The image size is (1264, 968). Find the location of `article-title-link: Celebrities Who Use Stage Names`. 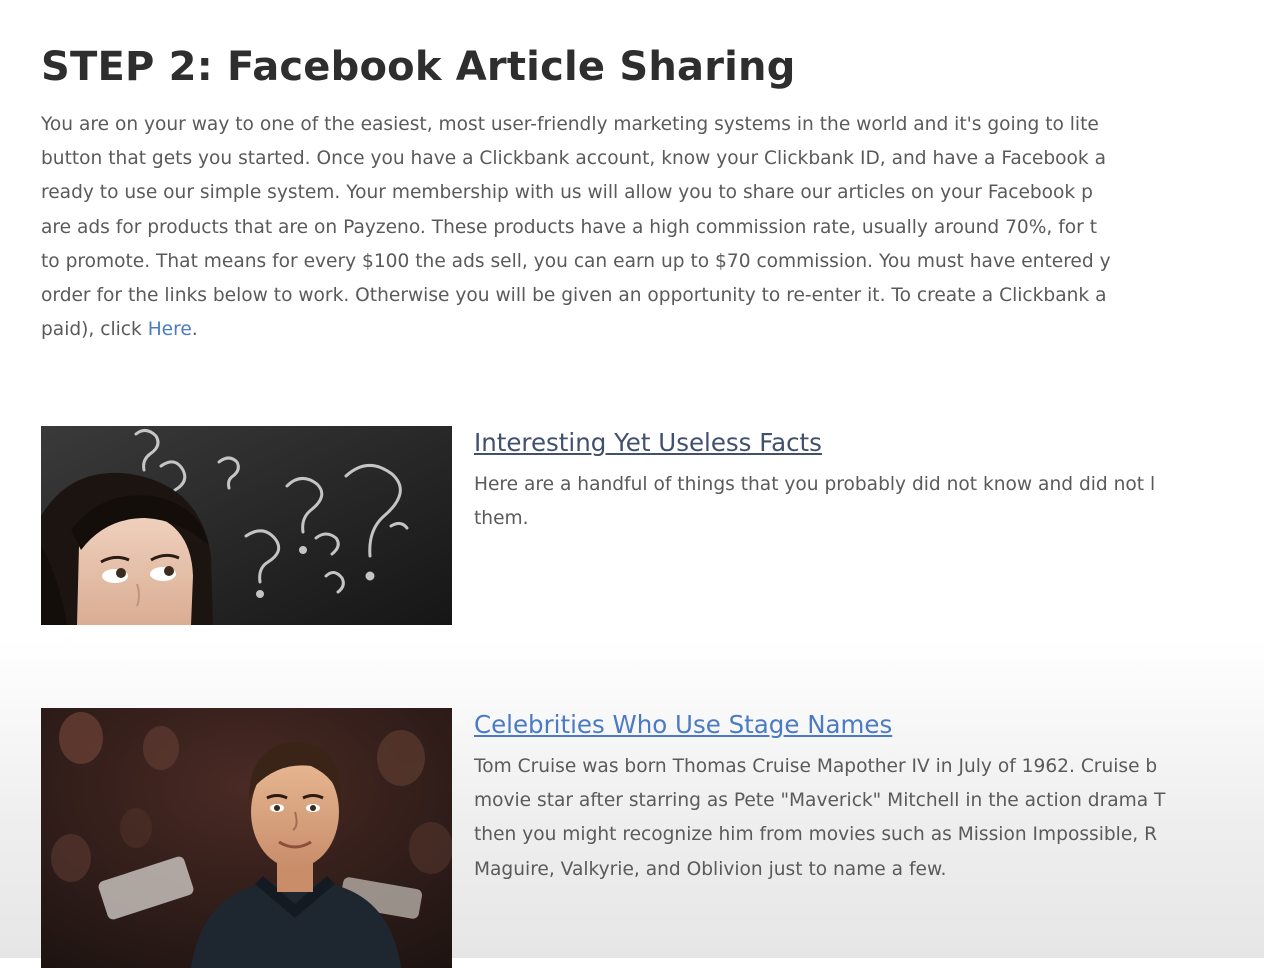

article-title-link: Celebrities Who Use Stage Names is located at coordinates (869, 725).